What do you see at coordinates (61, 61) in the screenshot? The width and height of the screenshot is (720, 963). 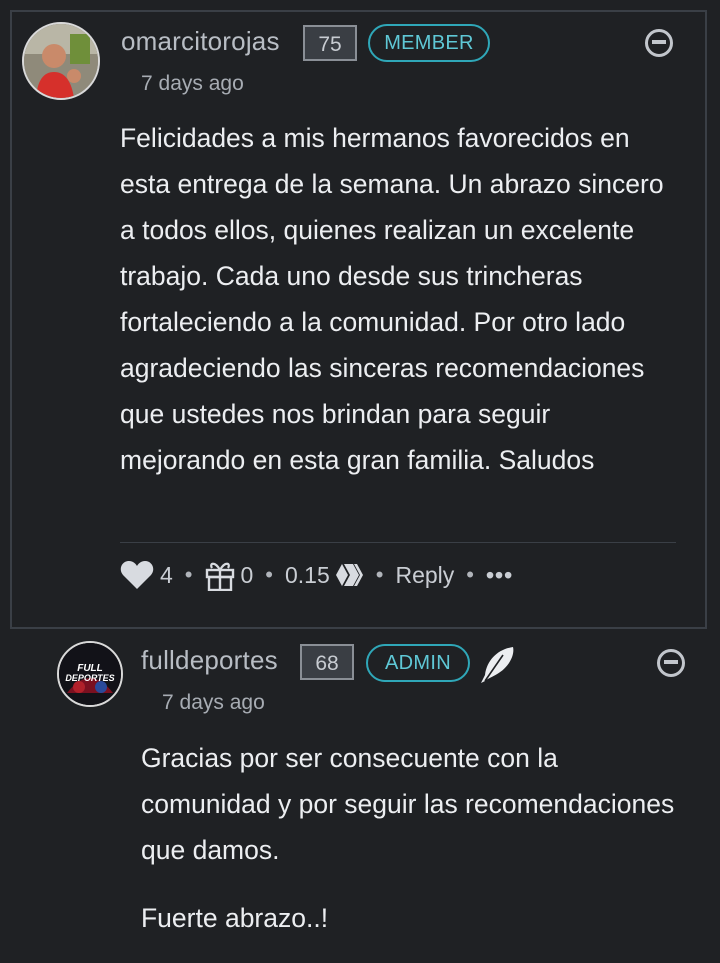 I see `avatar` at bounding box center [61, 61].